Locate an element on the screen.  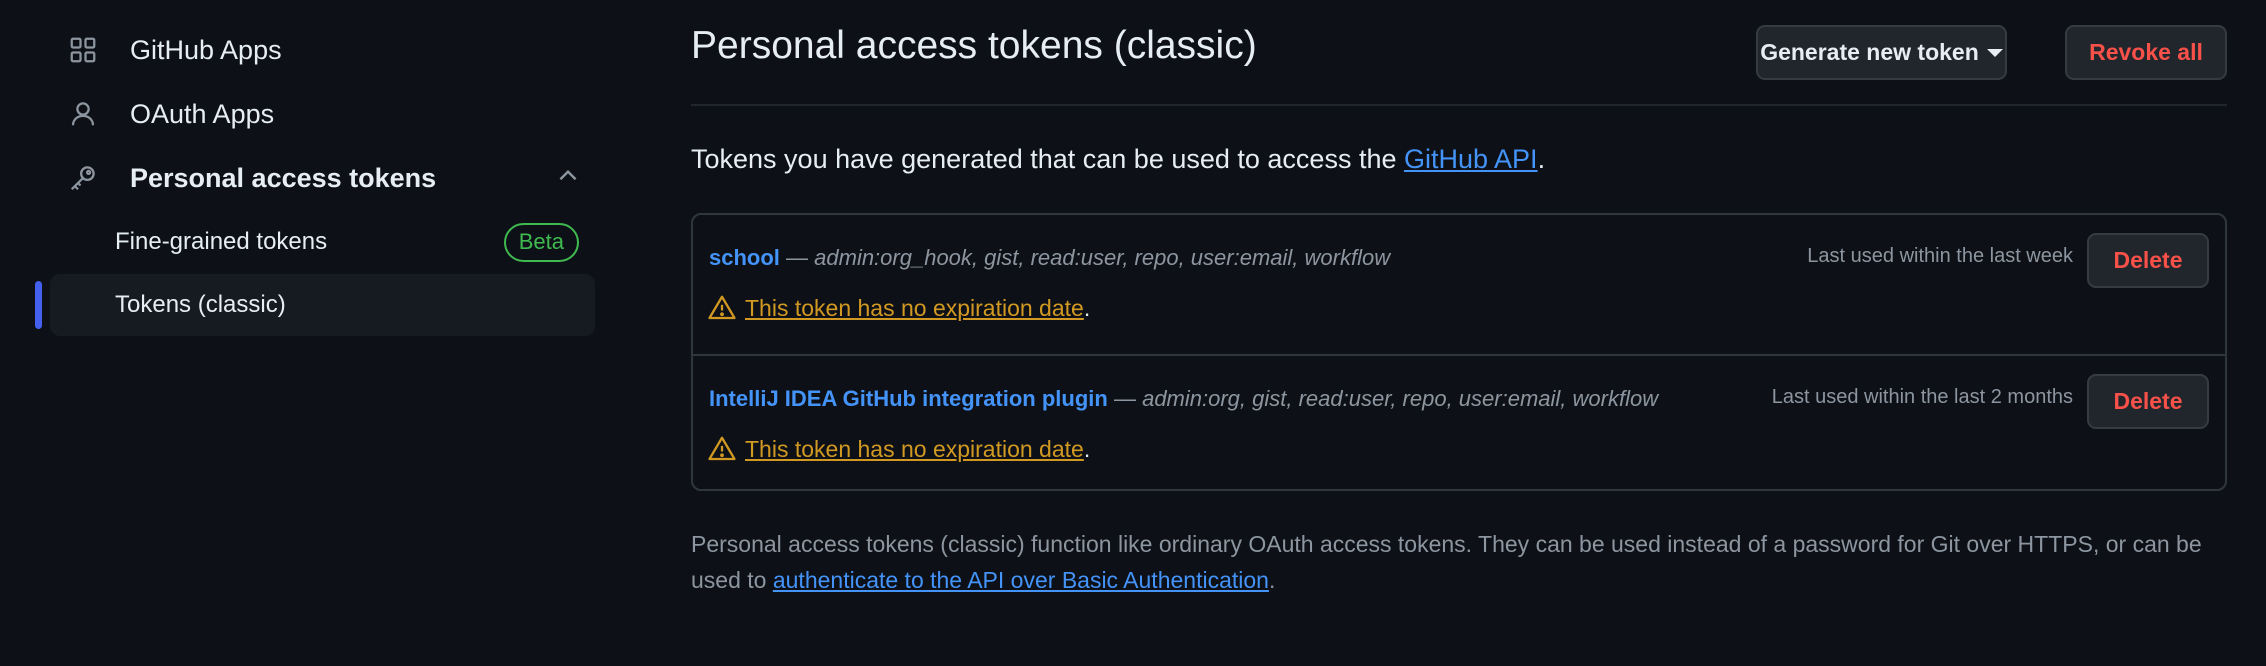
sidebar-item-github-apps: GitHub Apps is located at coordinates (322, 50).